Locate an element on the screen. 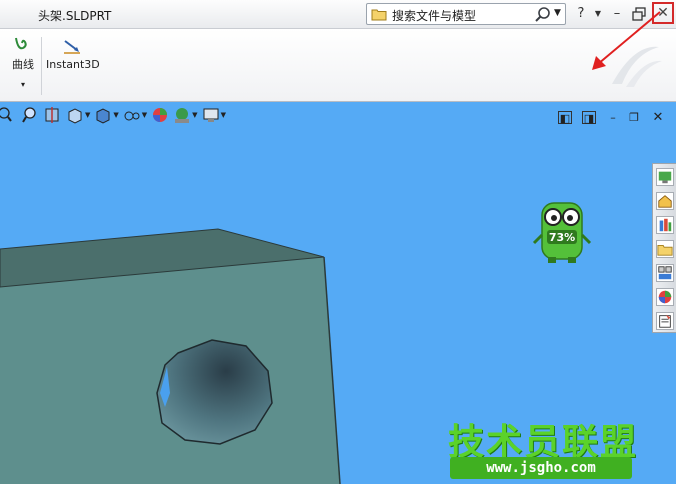 This screenshot has width=676, height=484. search-box: 搜索文件与模型 ▼ is located at coordinates (466, 14).